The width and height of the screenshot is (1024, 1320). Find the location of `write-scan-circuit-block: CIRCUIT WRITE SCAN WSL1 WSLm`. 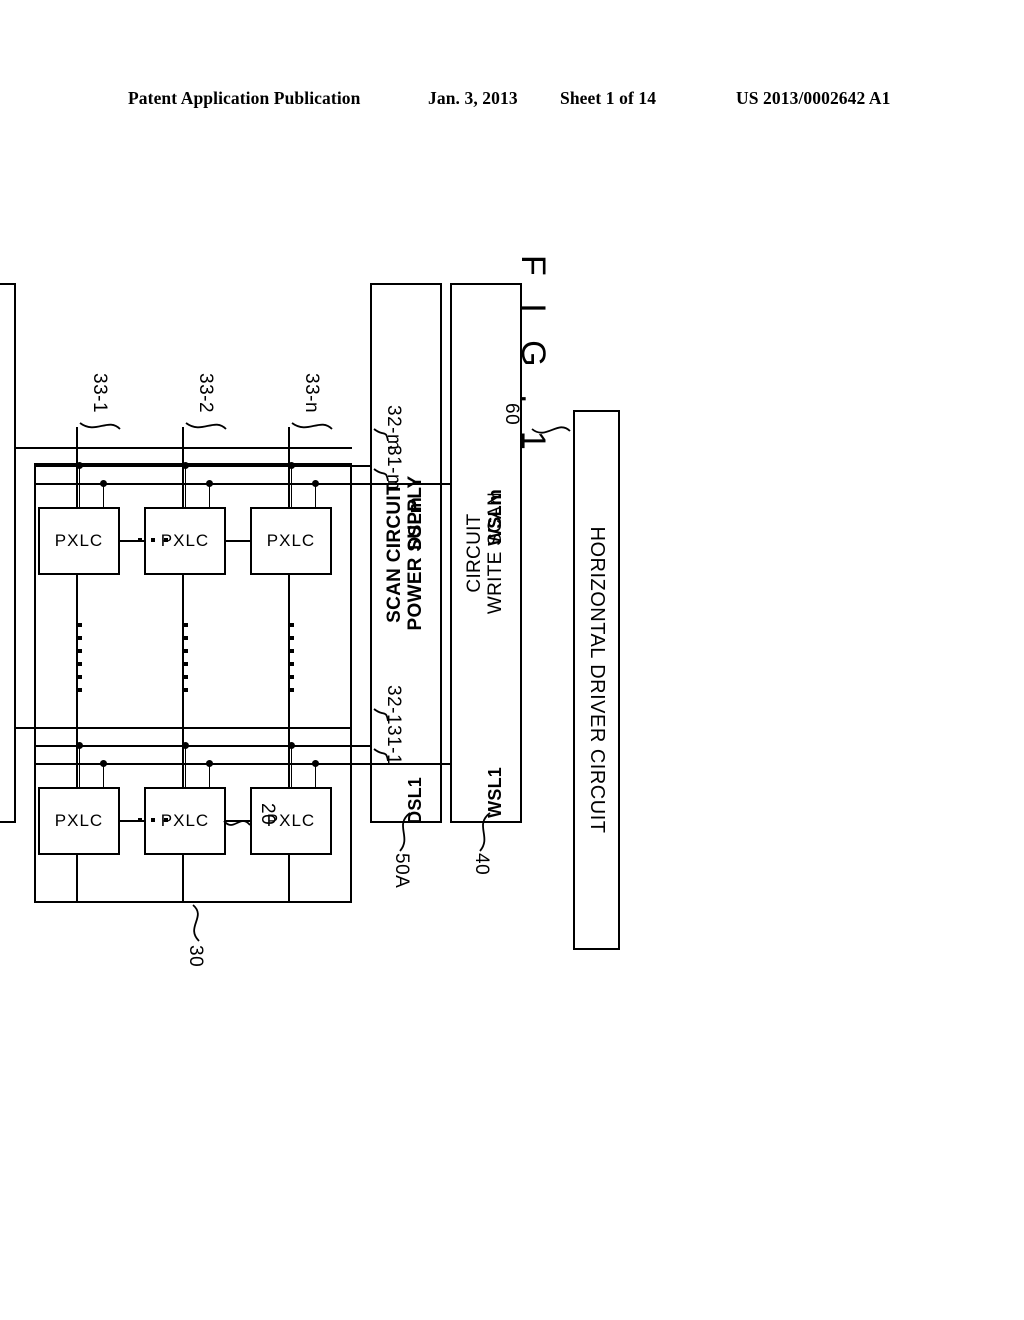

write-scan-circuit-block: CIRCUIT WRITE SCAN WSL1 WSLm is located at coordinates (486, 553).